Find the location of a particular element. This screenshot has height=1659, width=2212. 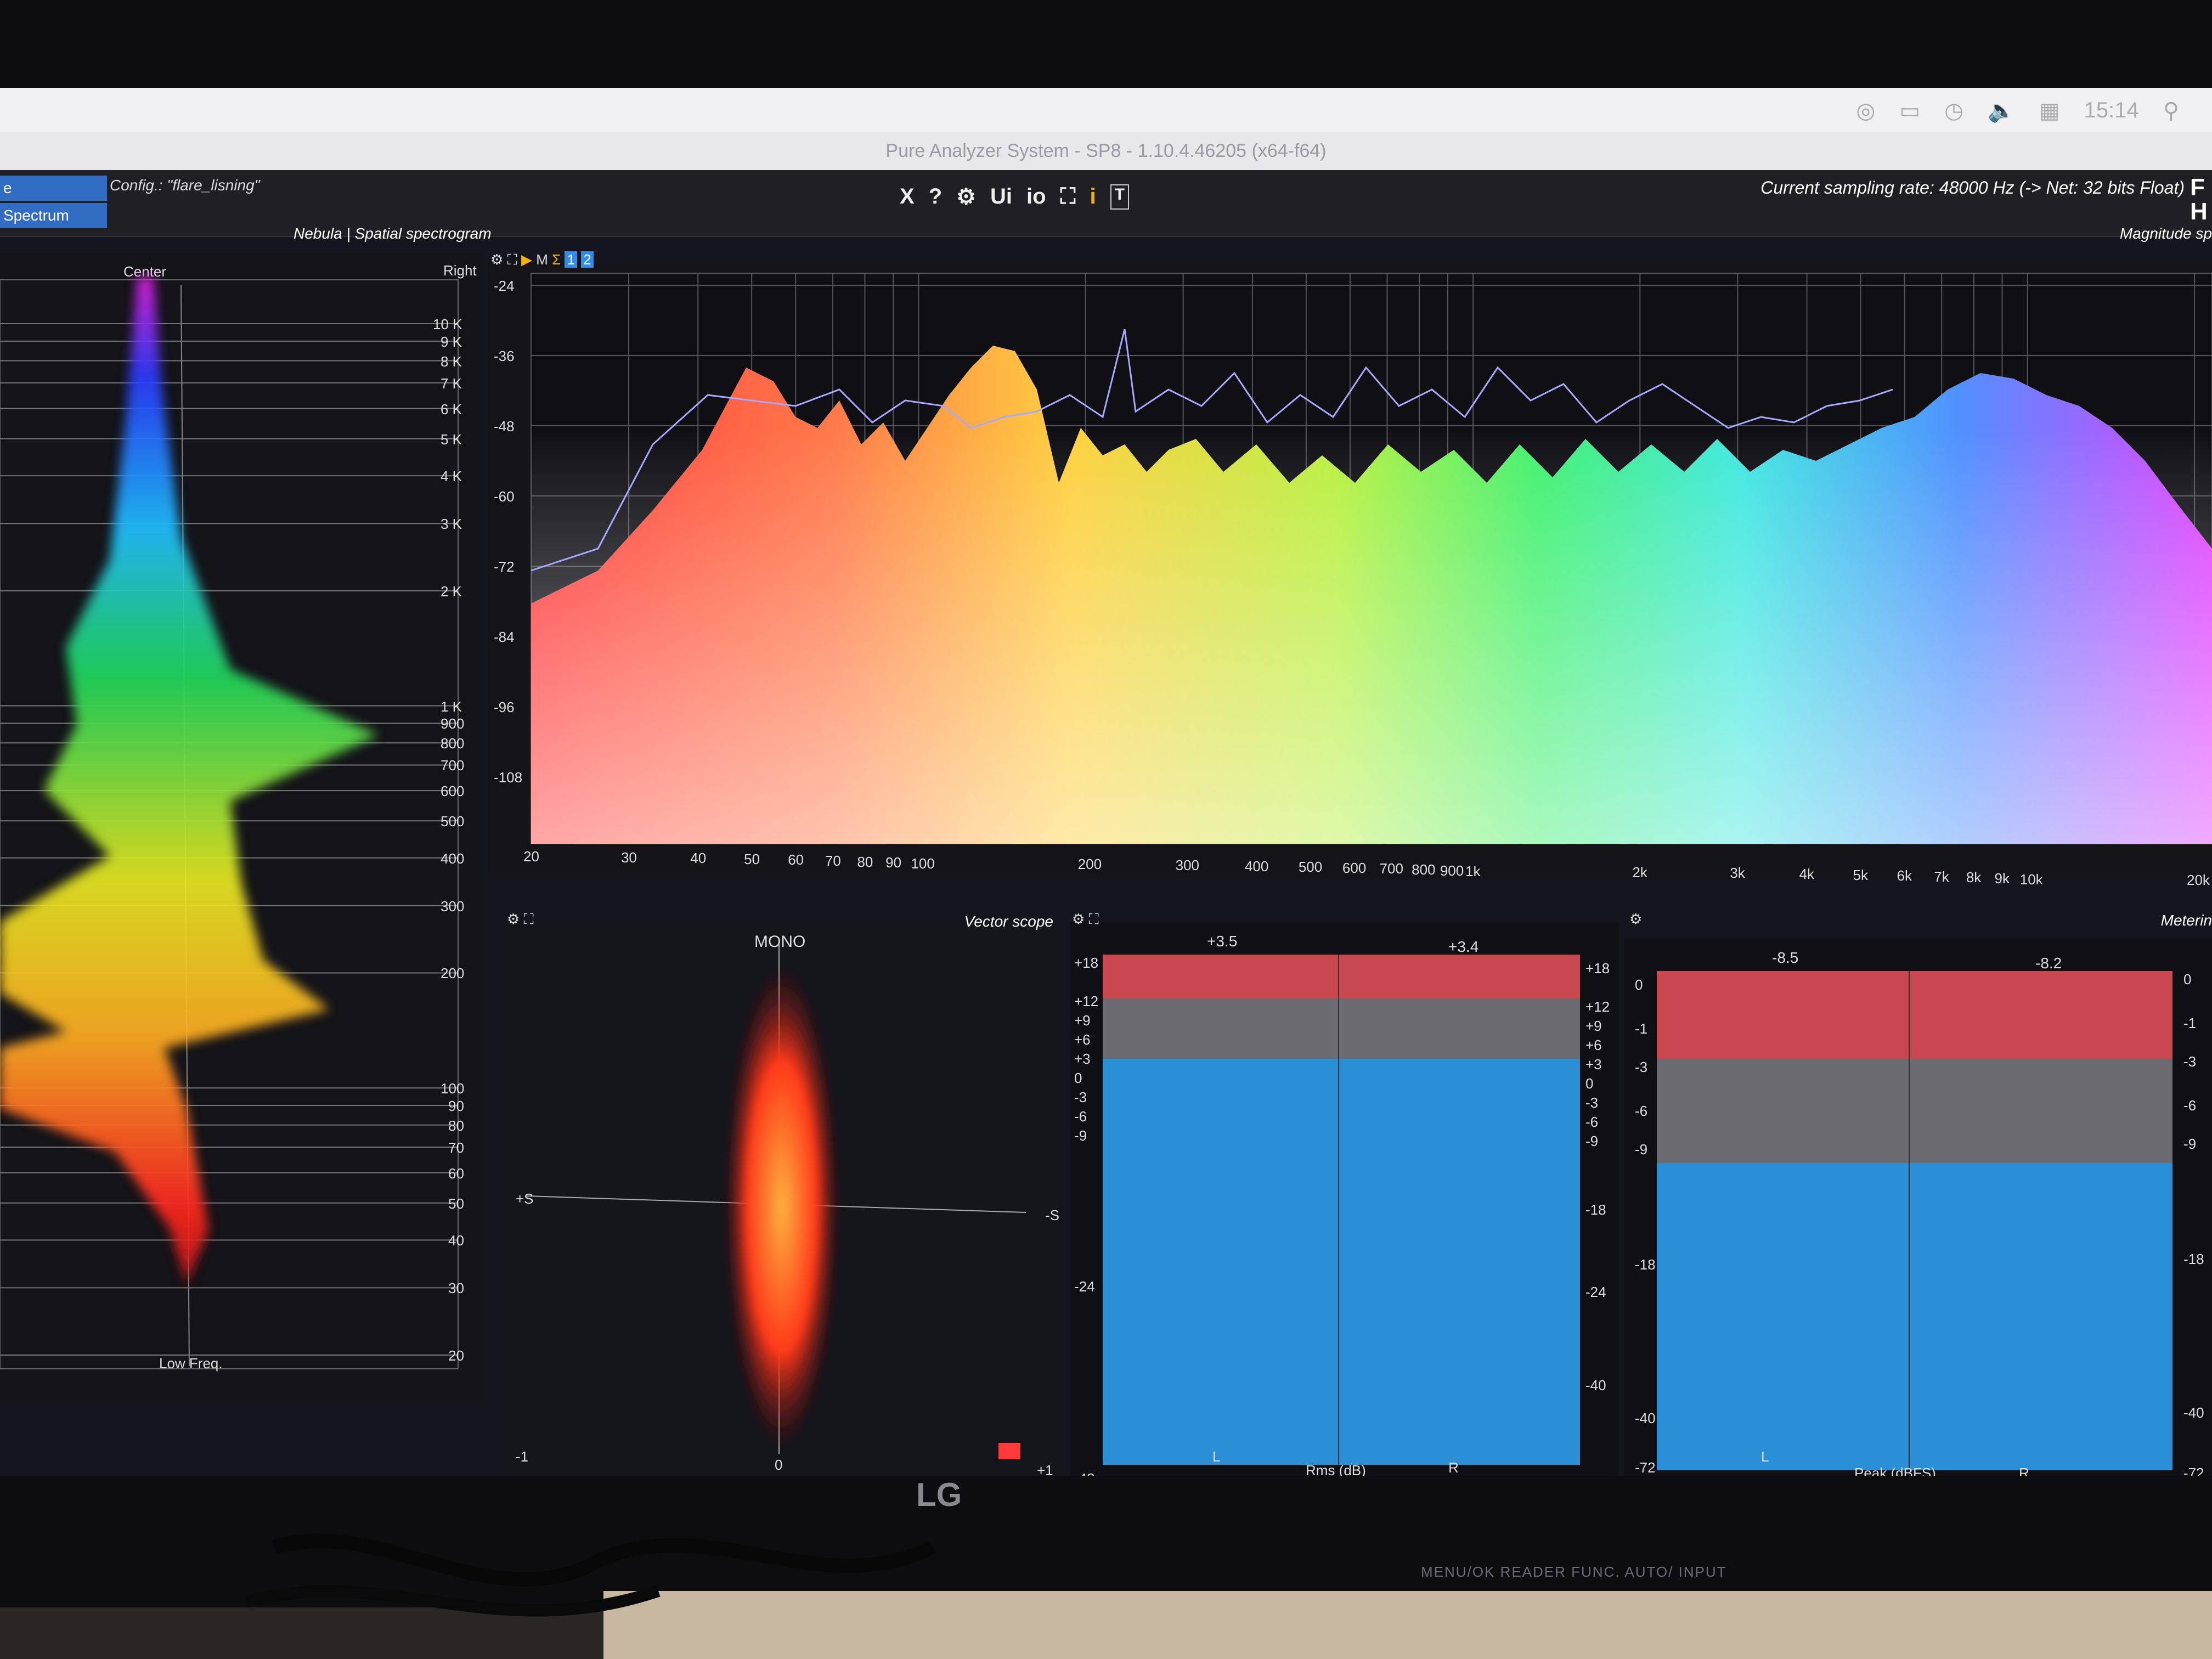

nebula-freq-tick: 600 is located at coordinates (453, 792).